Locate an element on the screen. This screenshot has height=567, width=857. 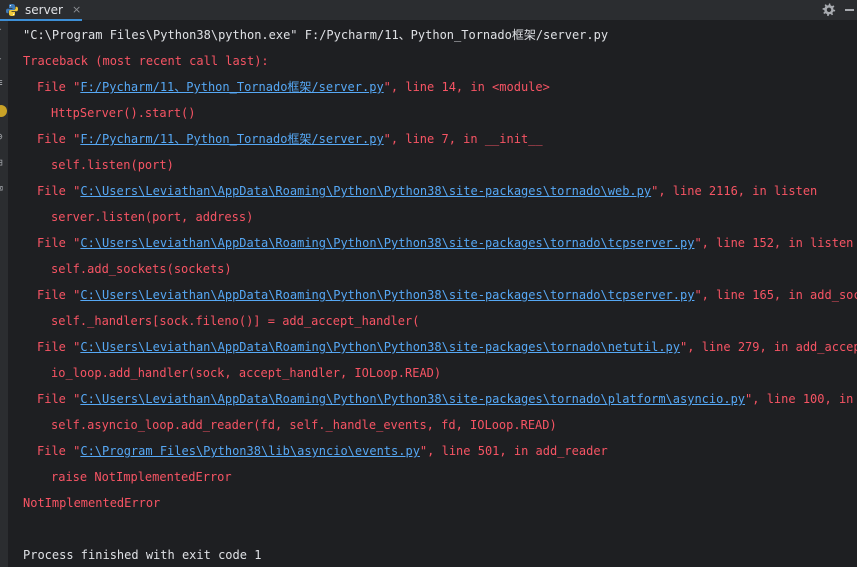
tab-server: server × is located at coordinates (41, 10).